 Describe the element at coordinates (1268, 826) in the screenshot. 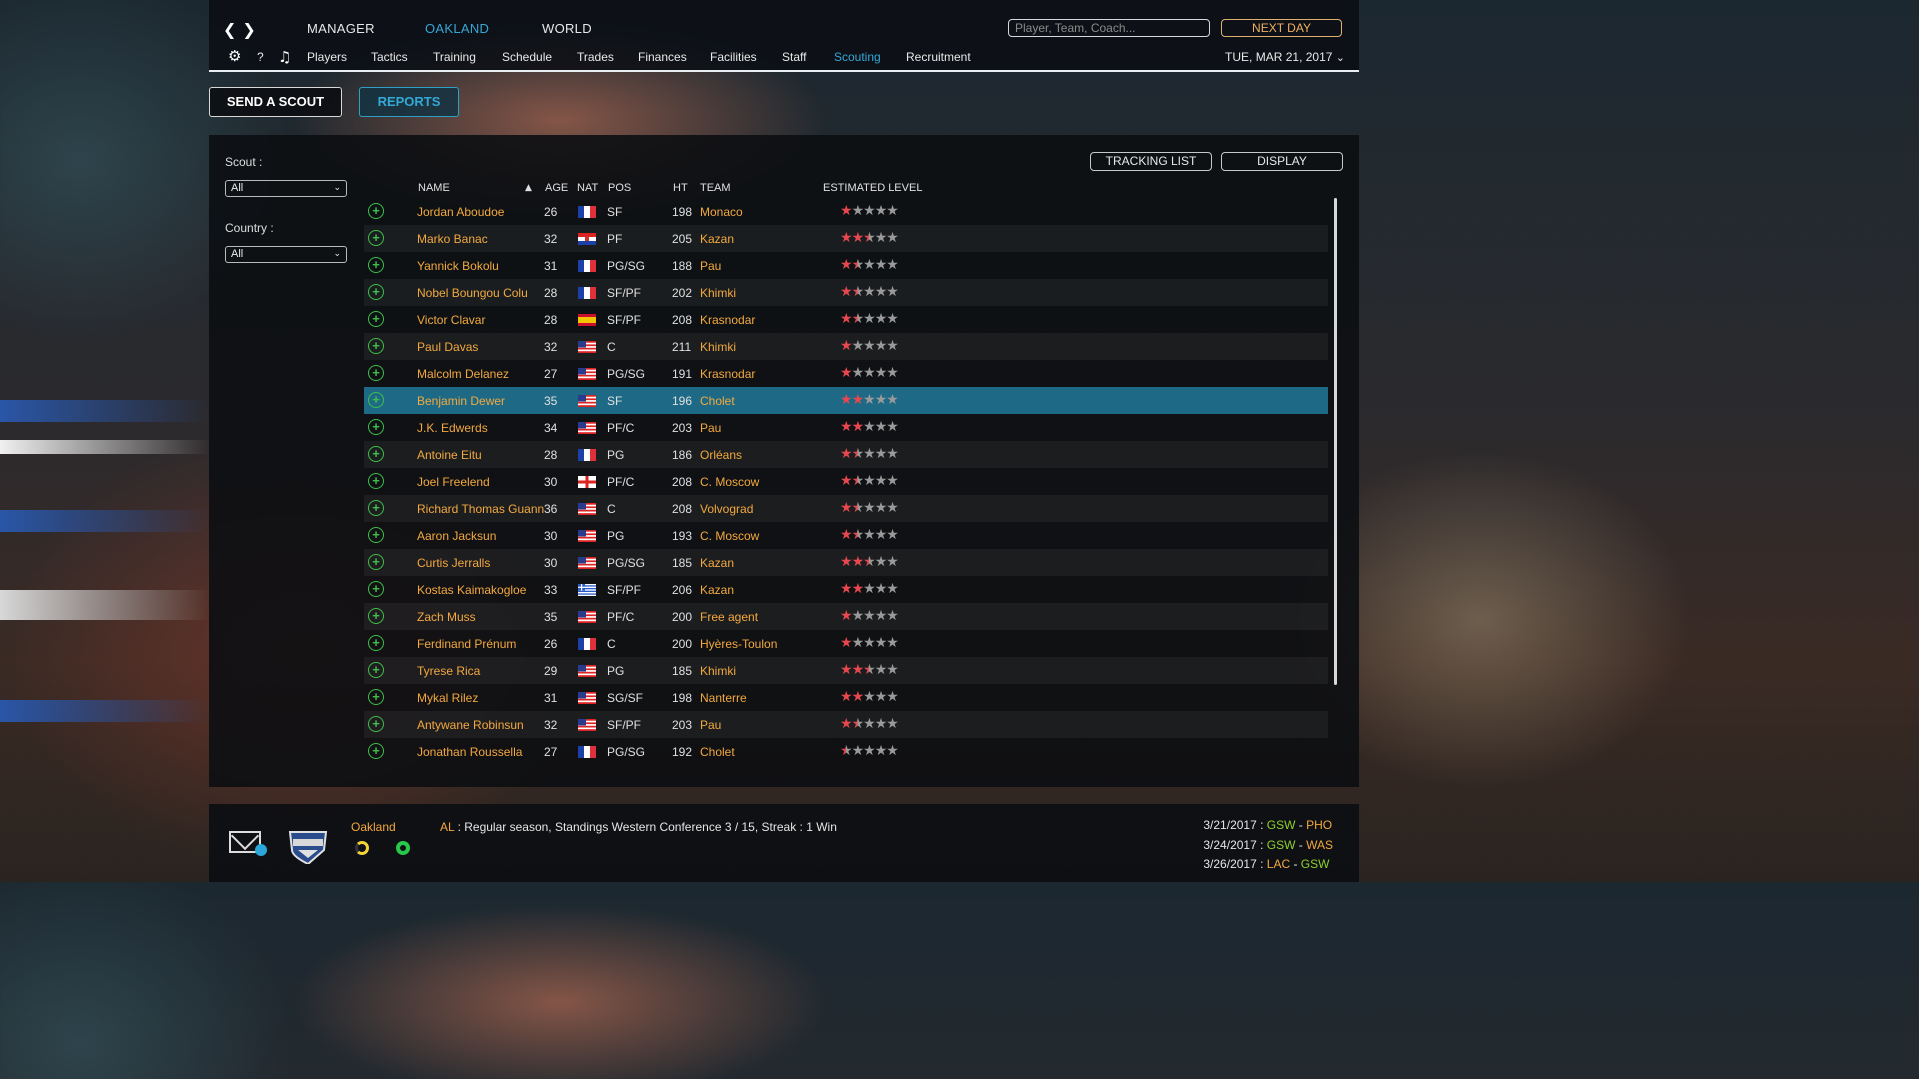

I see `game-row: 3/21/2017 : GSW - PHO` at that location.